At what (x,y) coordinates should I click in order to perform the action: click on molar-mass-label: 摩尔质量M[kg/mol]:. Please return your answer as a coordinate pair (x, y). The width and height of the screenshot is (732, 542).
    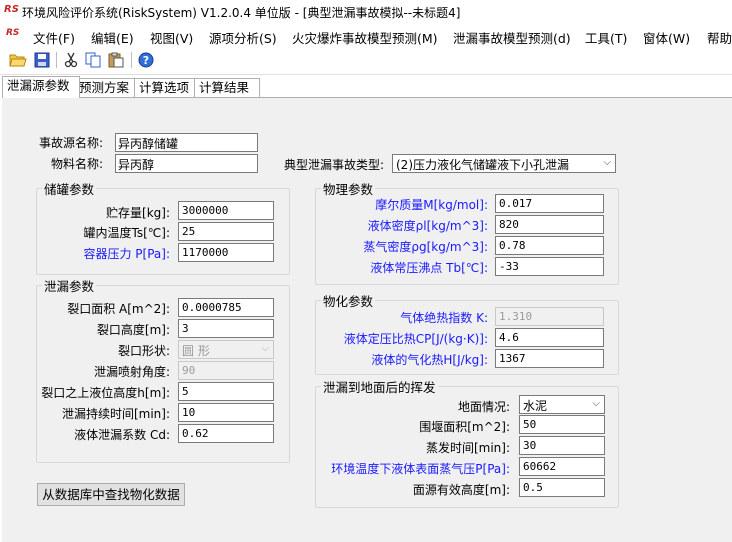
    Looking at the image, I should click on (431, 205).